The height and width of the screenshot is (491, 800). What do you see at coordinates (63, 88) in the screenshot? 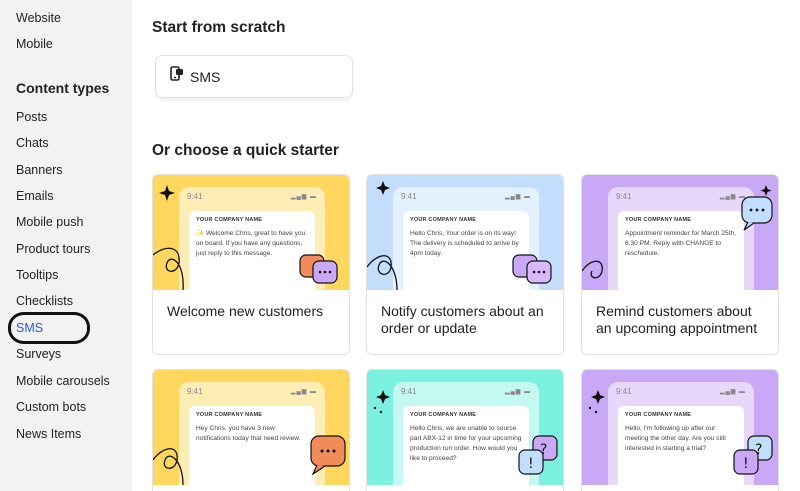
I see `content-types-heading: Content types` at bounding box center [63, 88].